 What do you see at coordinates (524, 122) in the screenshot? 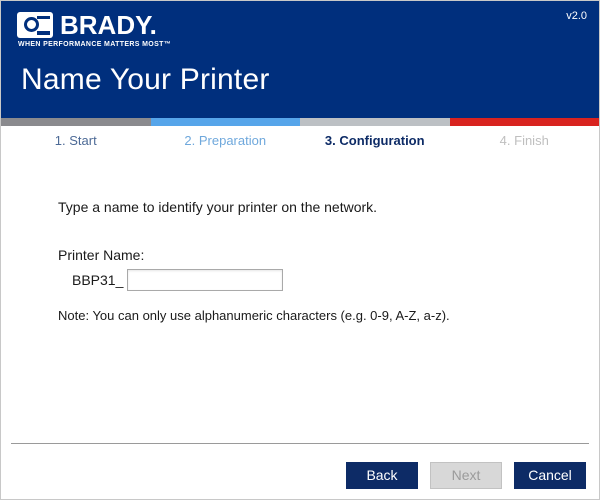
I see `step-segment-finish` at bounding box center [524, 122].